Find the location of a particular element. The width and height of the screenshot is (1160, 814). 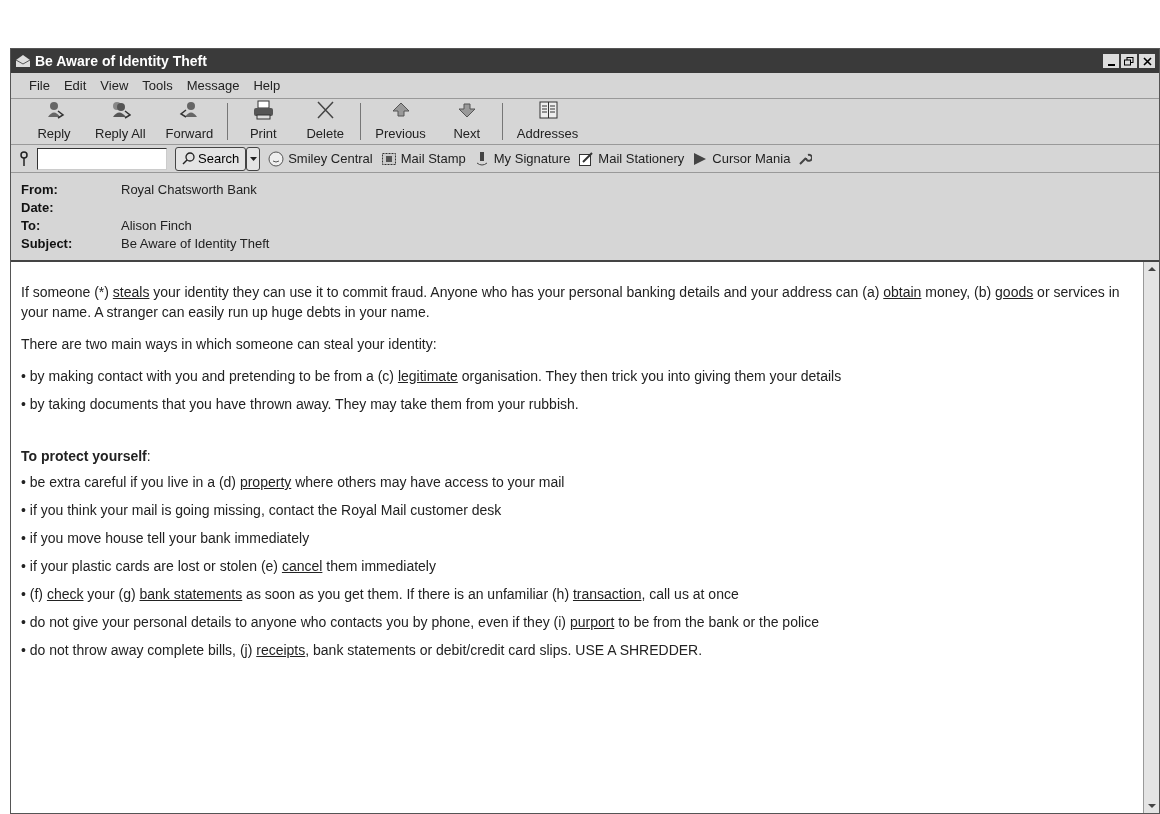

search-field is located at coordinates (102, 158).